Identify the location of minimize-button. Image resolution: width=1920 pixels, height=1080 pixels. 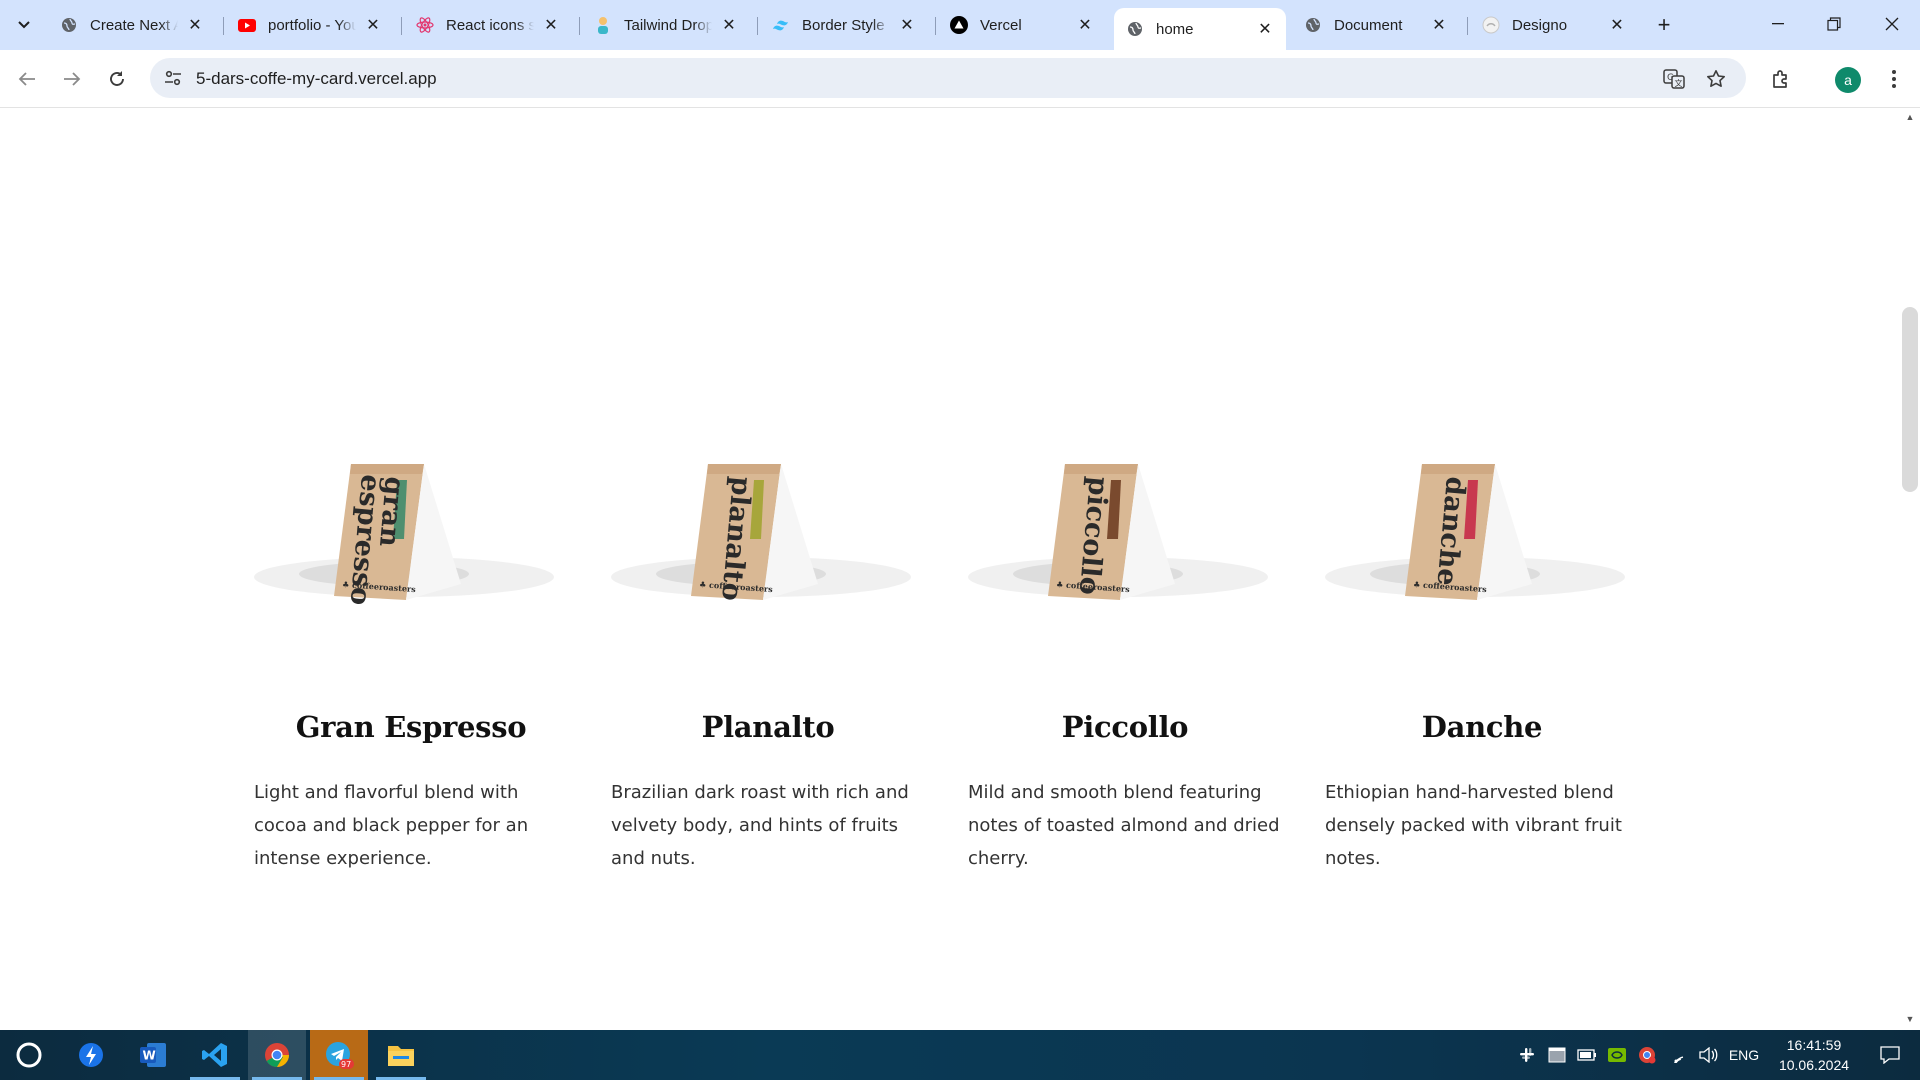
(1778, 24).